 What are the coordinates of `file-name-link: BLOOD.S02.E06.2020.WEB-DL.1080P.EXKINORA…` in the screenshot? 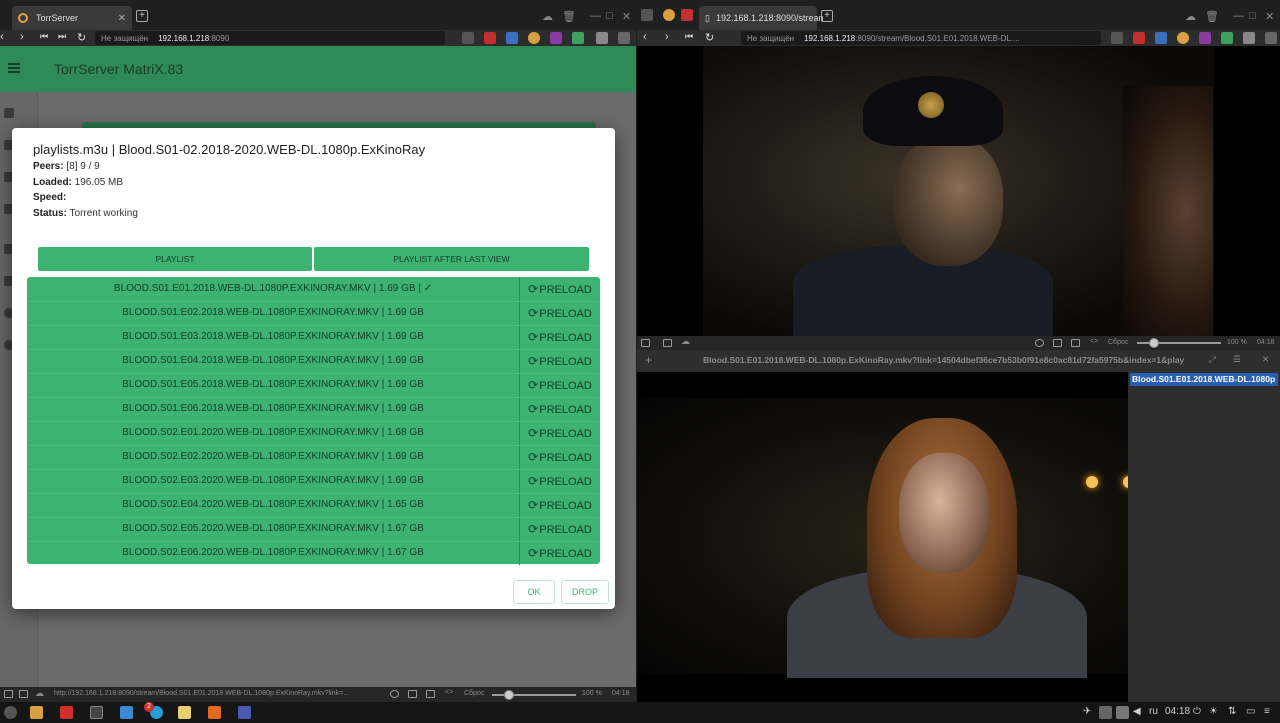 It's located at (273, 553).